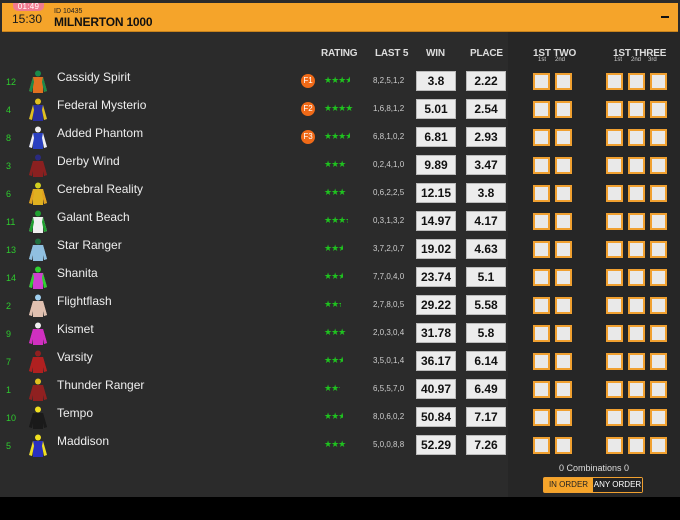  What do you see at coordinates (436, 305) in the screenshot?
I see `win-odds-button: 29.22` at bounding box center [436, 305].